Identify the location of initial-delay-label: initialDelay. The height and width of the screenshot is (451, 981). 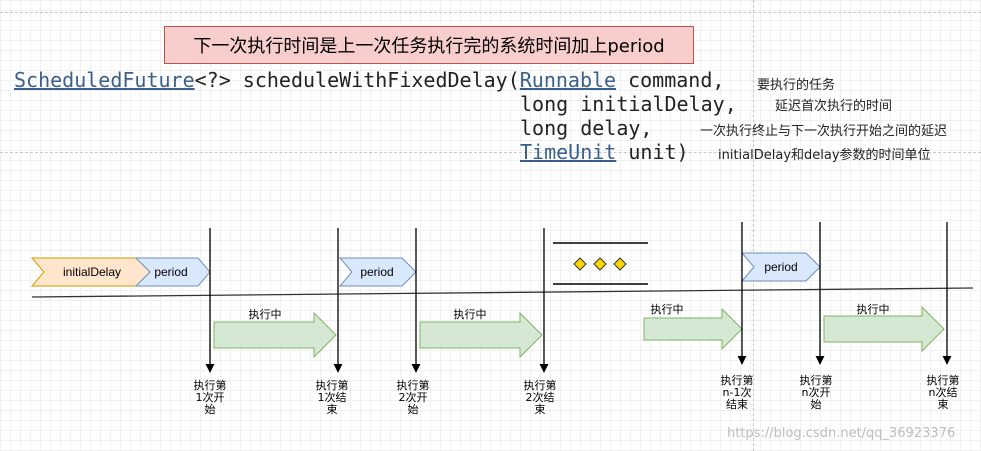
(92, 272).